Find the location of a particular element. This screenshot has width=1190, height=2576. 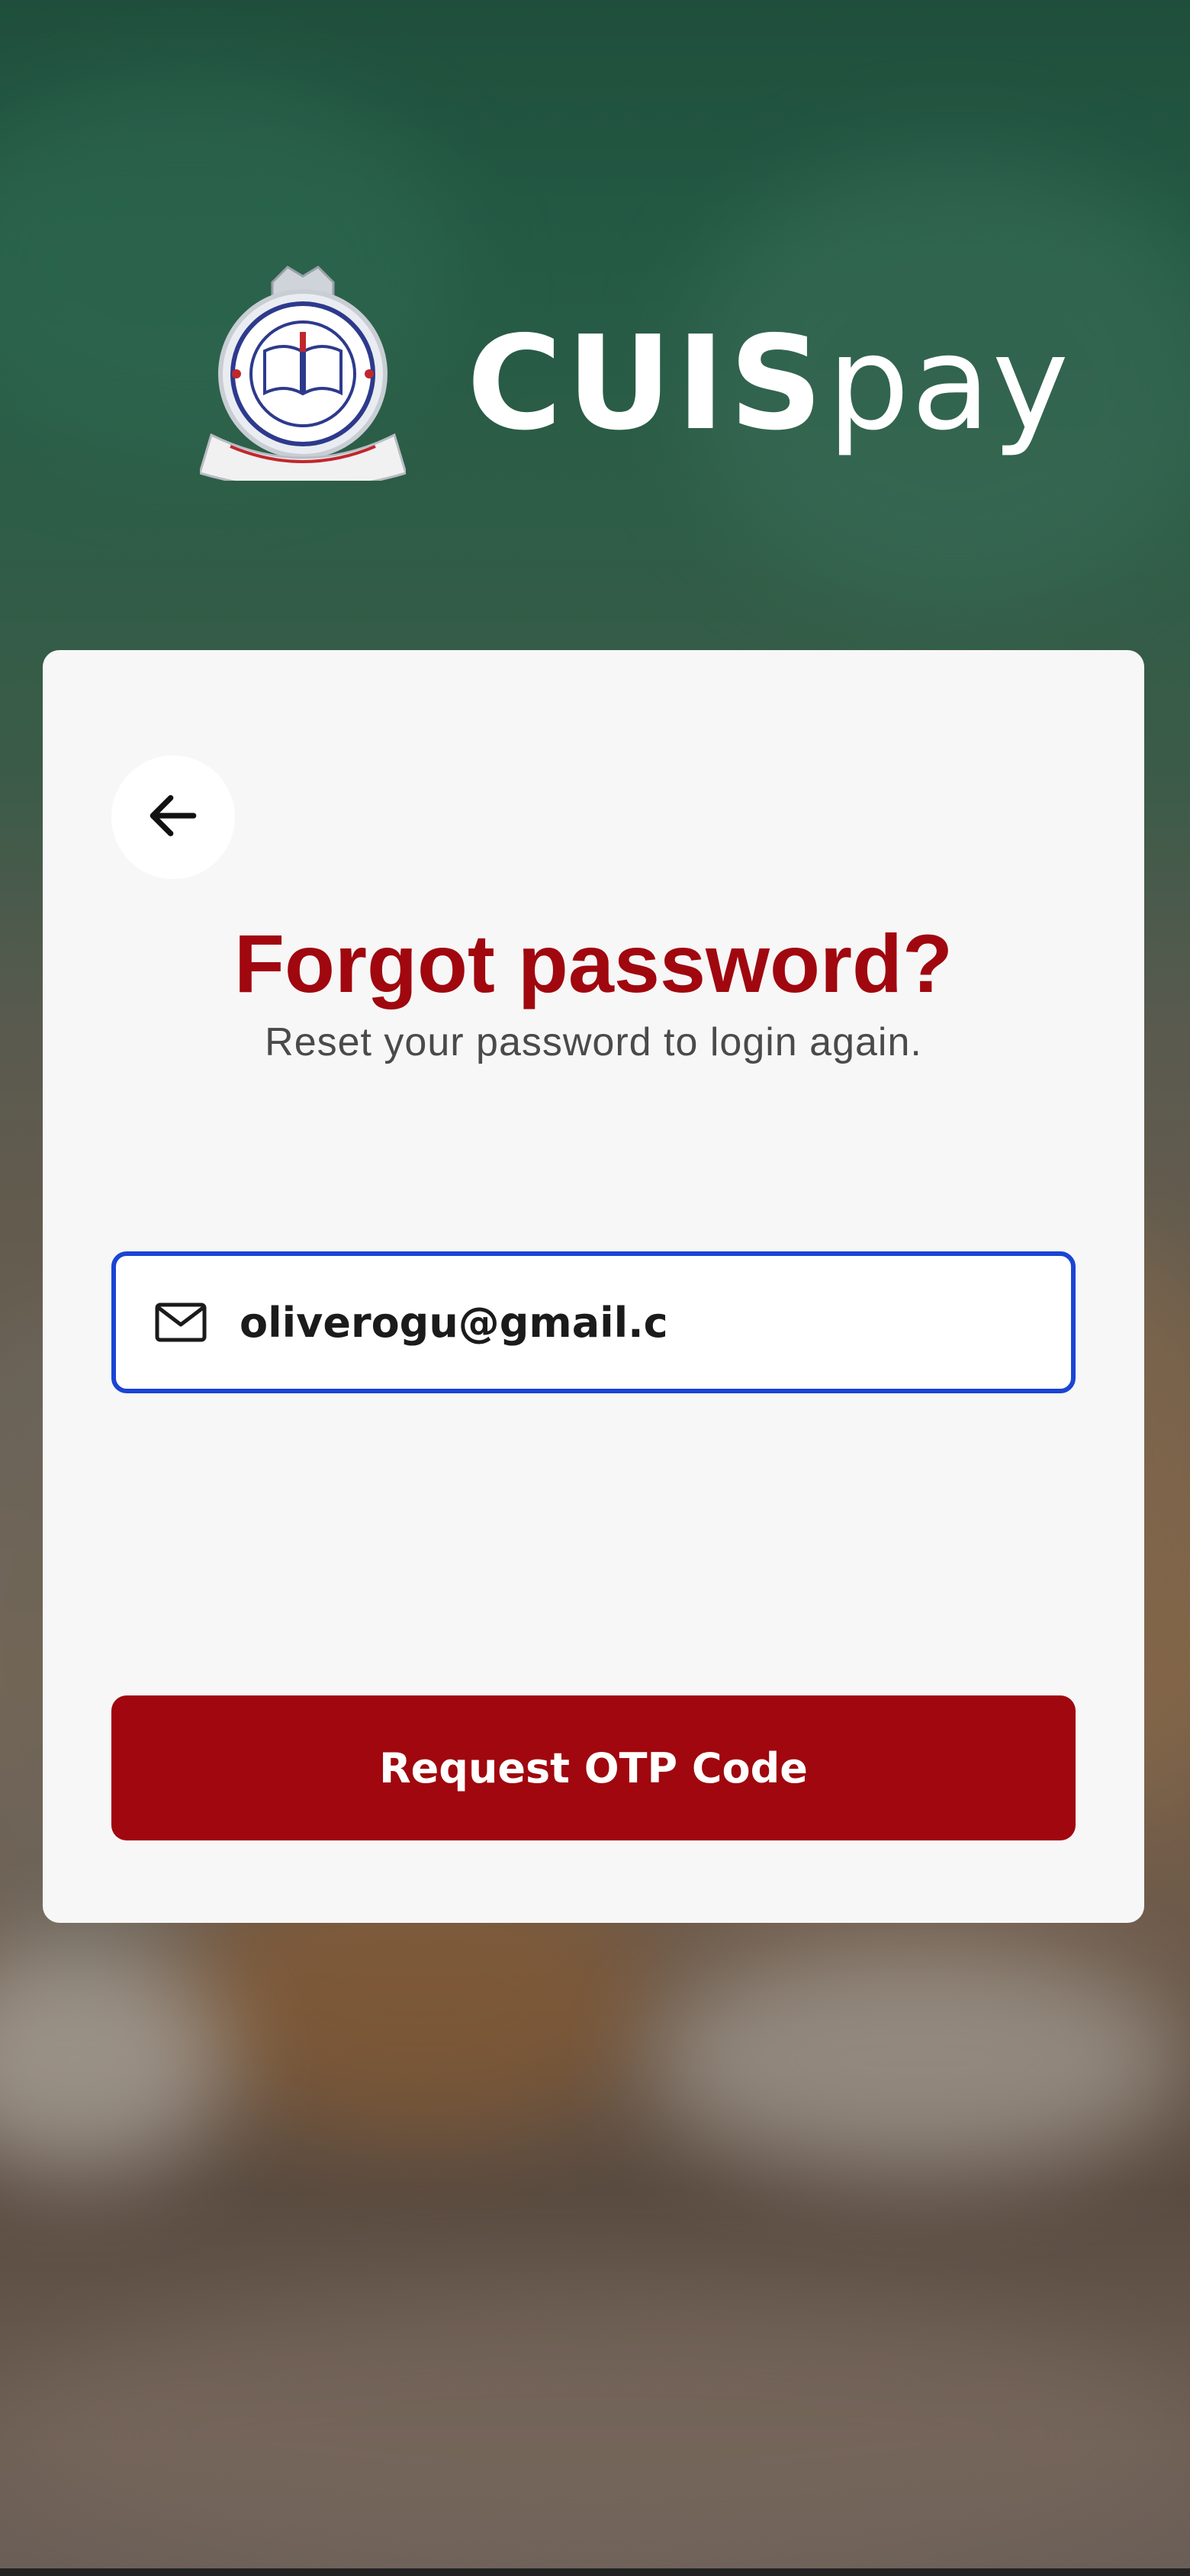

back-button is located at coordinates (173, 817).